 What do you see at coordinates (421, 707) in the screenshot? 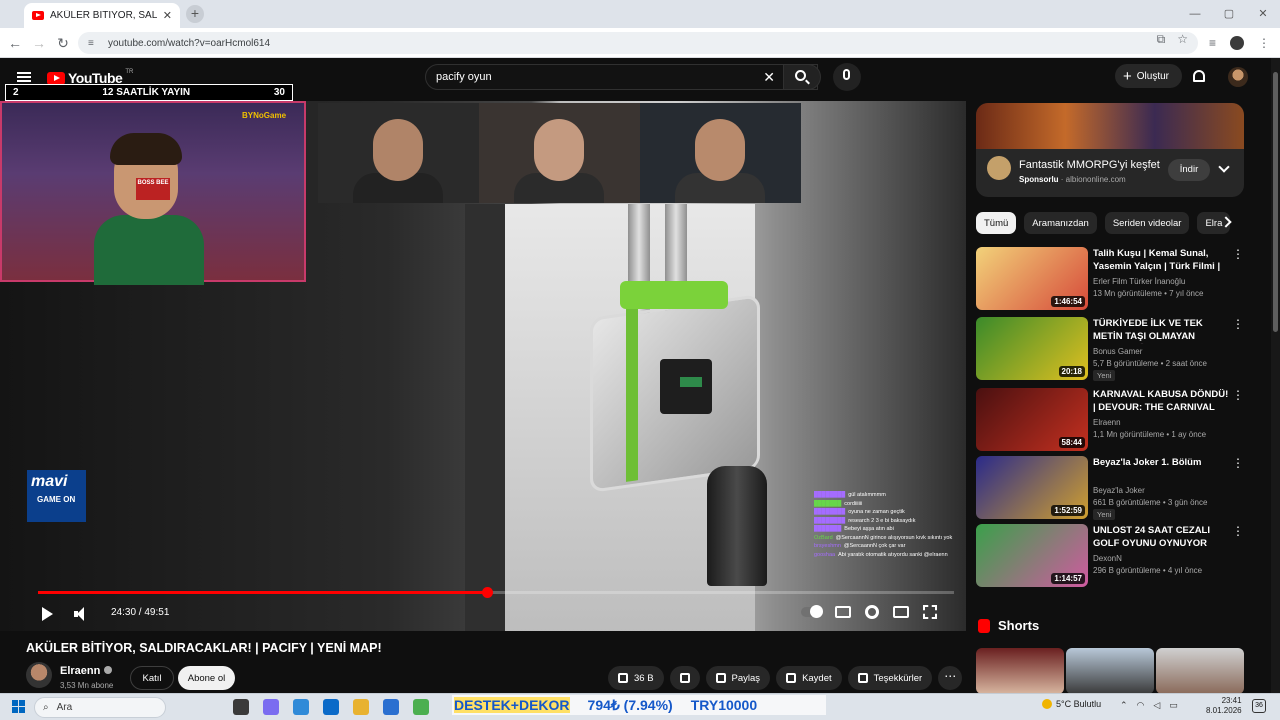
I see `chrome-icon` at bounding box center [421, 707].